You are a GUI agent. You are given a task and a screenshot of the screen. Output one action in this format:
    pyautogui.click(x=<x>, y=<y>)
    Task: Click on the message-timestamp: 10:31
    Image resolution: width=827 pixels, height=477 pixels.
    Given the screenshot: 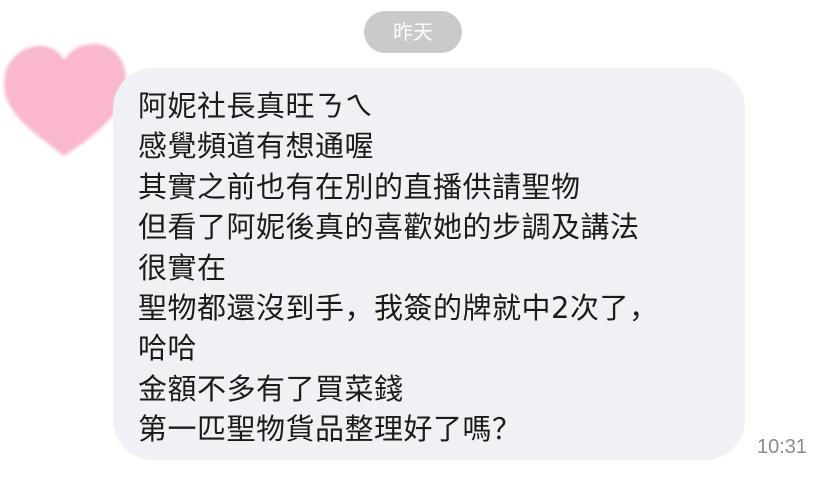 What is the action you would take?
    pyautogui.click(x=782, y=447)
    